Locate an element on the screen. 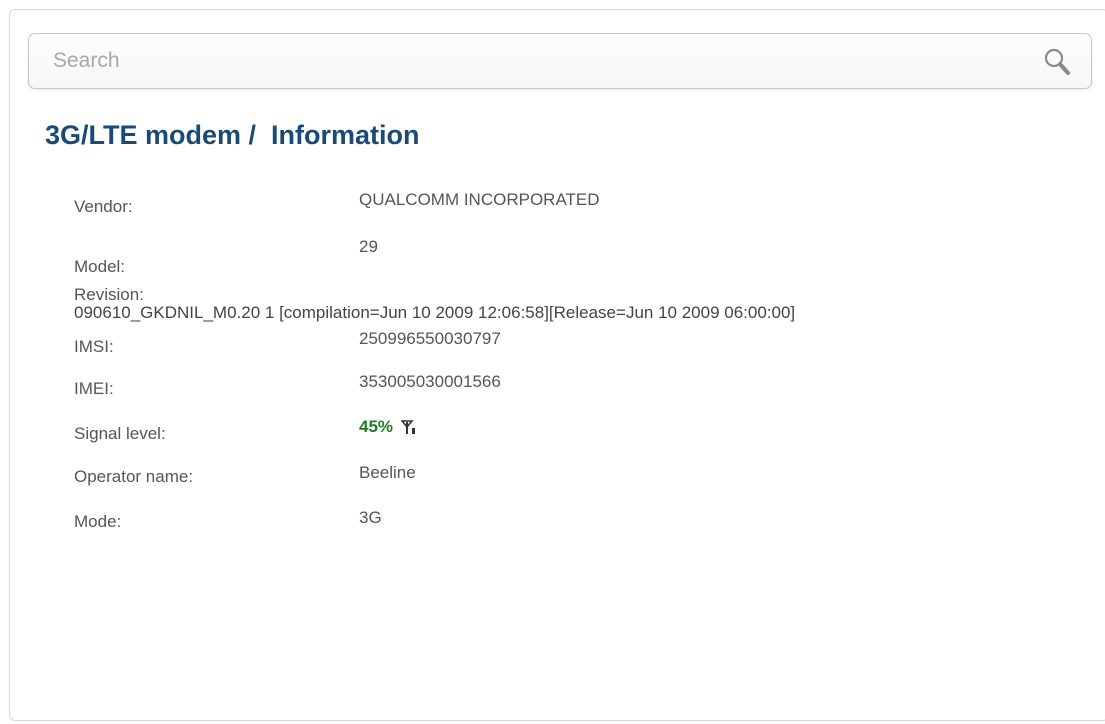 This screenshot has width=1105, height=724. signal-level-value: 45% is located at coordinates (376, 426).